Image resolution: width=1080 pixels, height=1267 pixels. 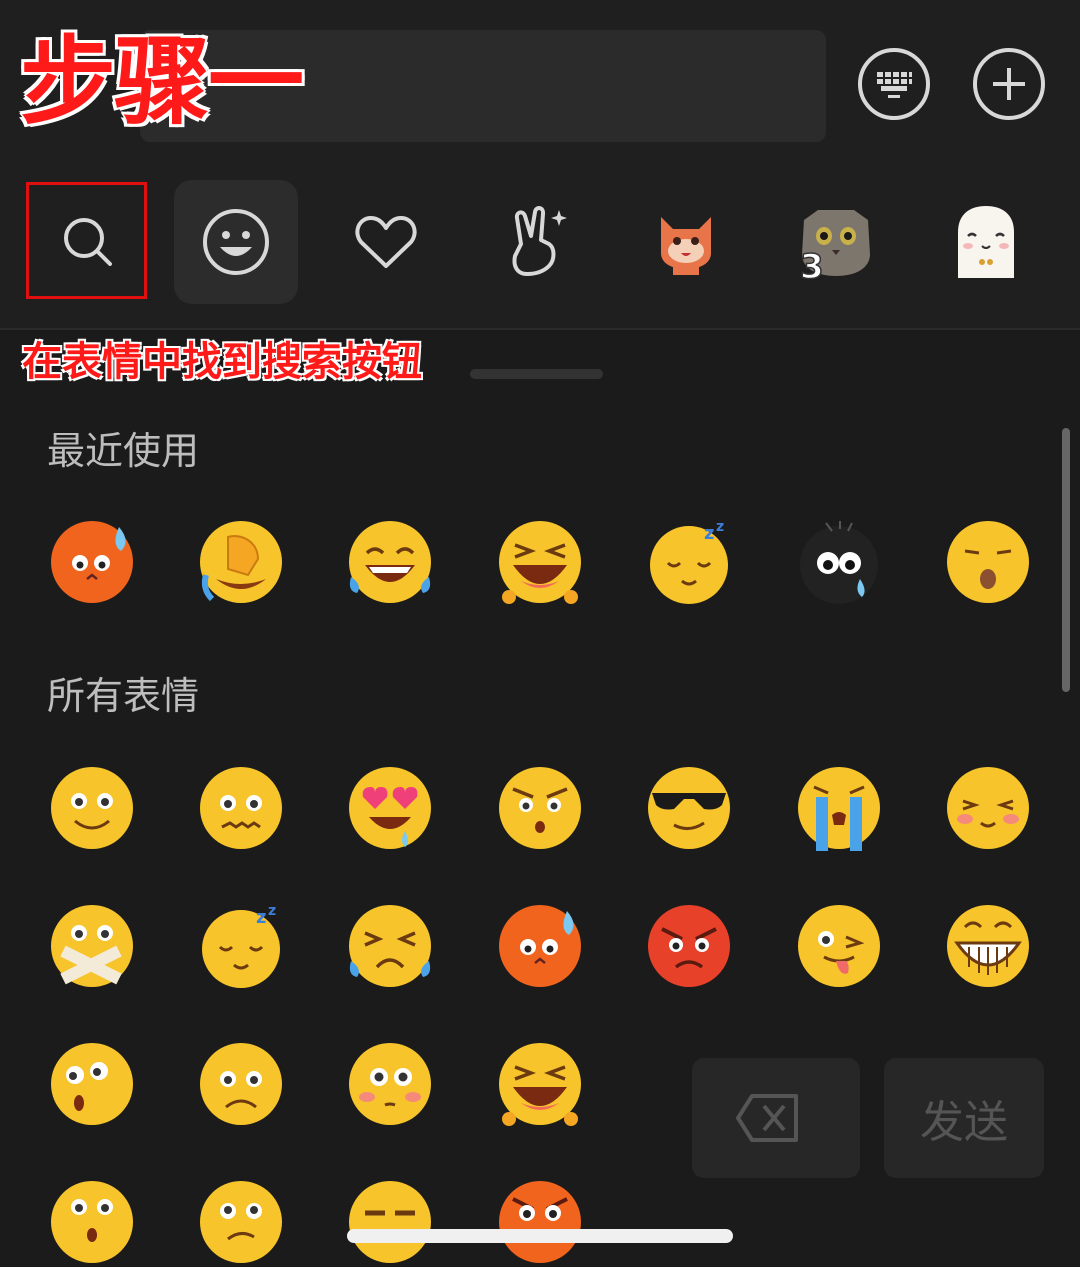 What do you see at coordinates (988, 562) in the screenshot?
I see `kissing-emoji` at bounding box center [988, 562].